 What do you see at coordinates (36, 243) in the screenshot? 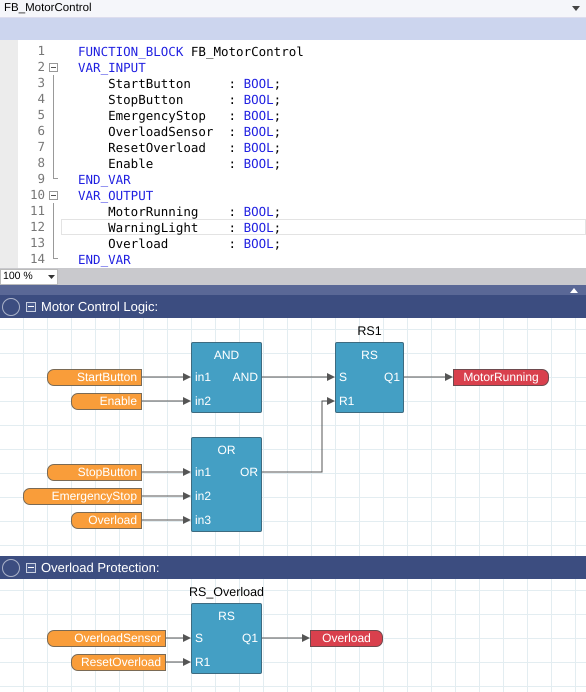
I see `line-number: 13` at bounding box center [36, 243].